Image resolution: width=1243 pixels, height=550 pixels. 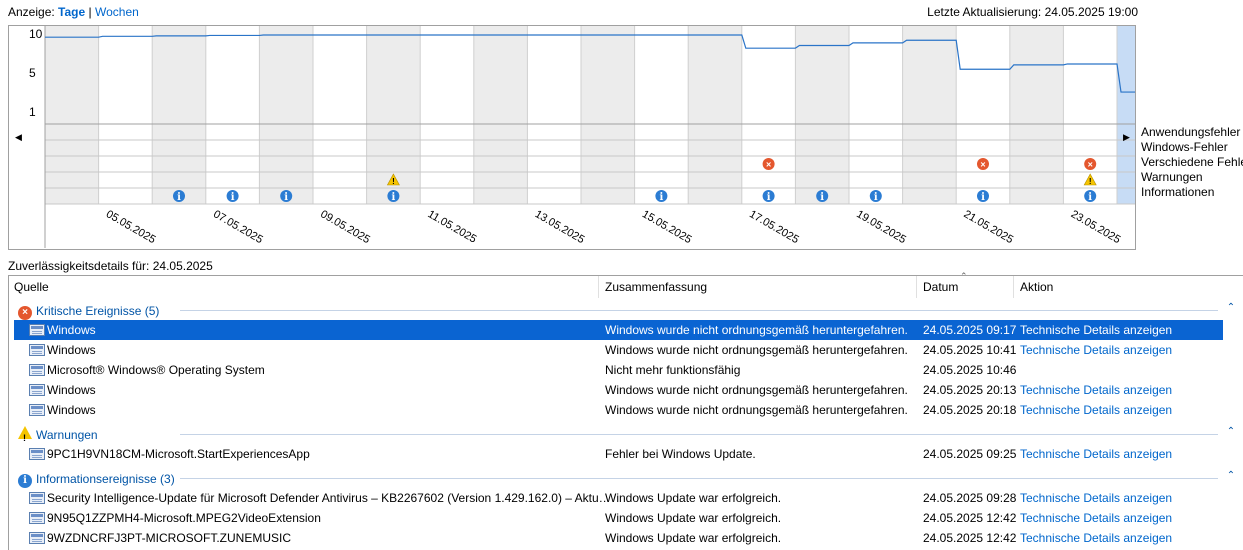 I want to click on view-label: Anzeige:, so click(x=31, y=12).